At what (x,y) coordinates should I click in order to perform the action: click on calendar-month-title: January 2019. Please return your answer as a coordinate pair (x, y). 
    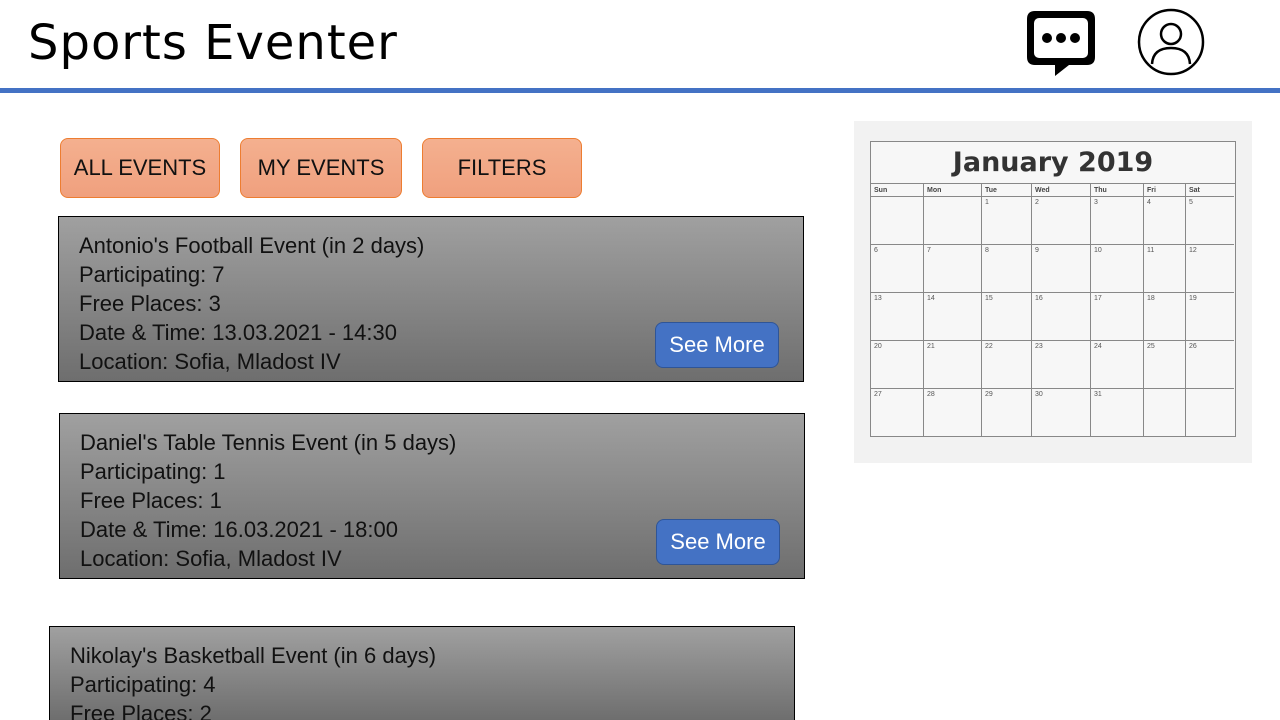
    Looking at the image, I should click on (1053, 163).